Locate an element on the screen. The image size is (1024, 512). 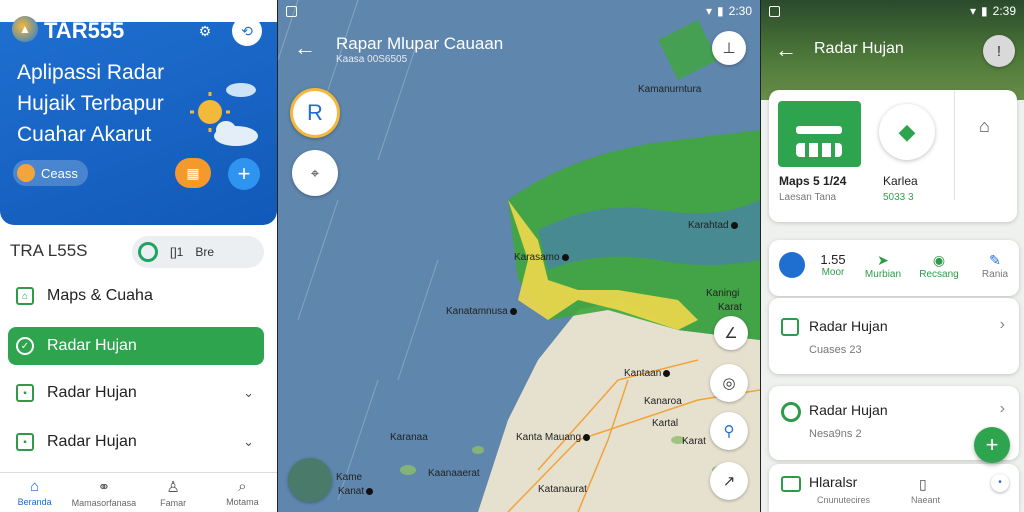
map-label: Kamanurntura is located at coordinates (670, 89).